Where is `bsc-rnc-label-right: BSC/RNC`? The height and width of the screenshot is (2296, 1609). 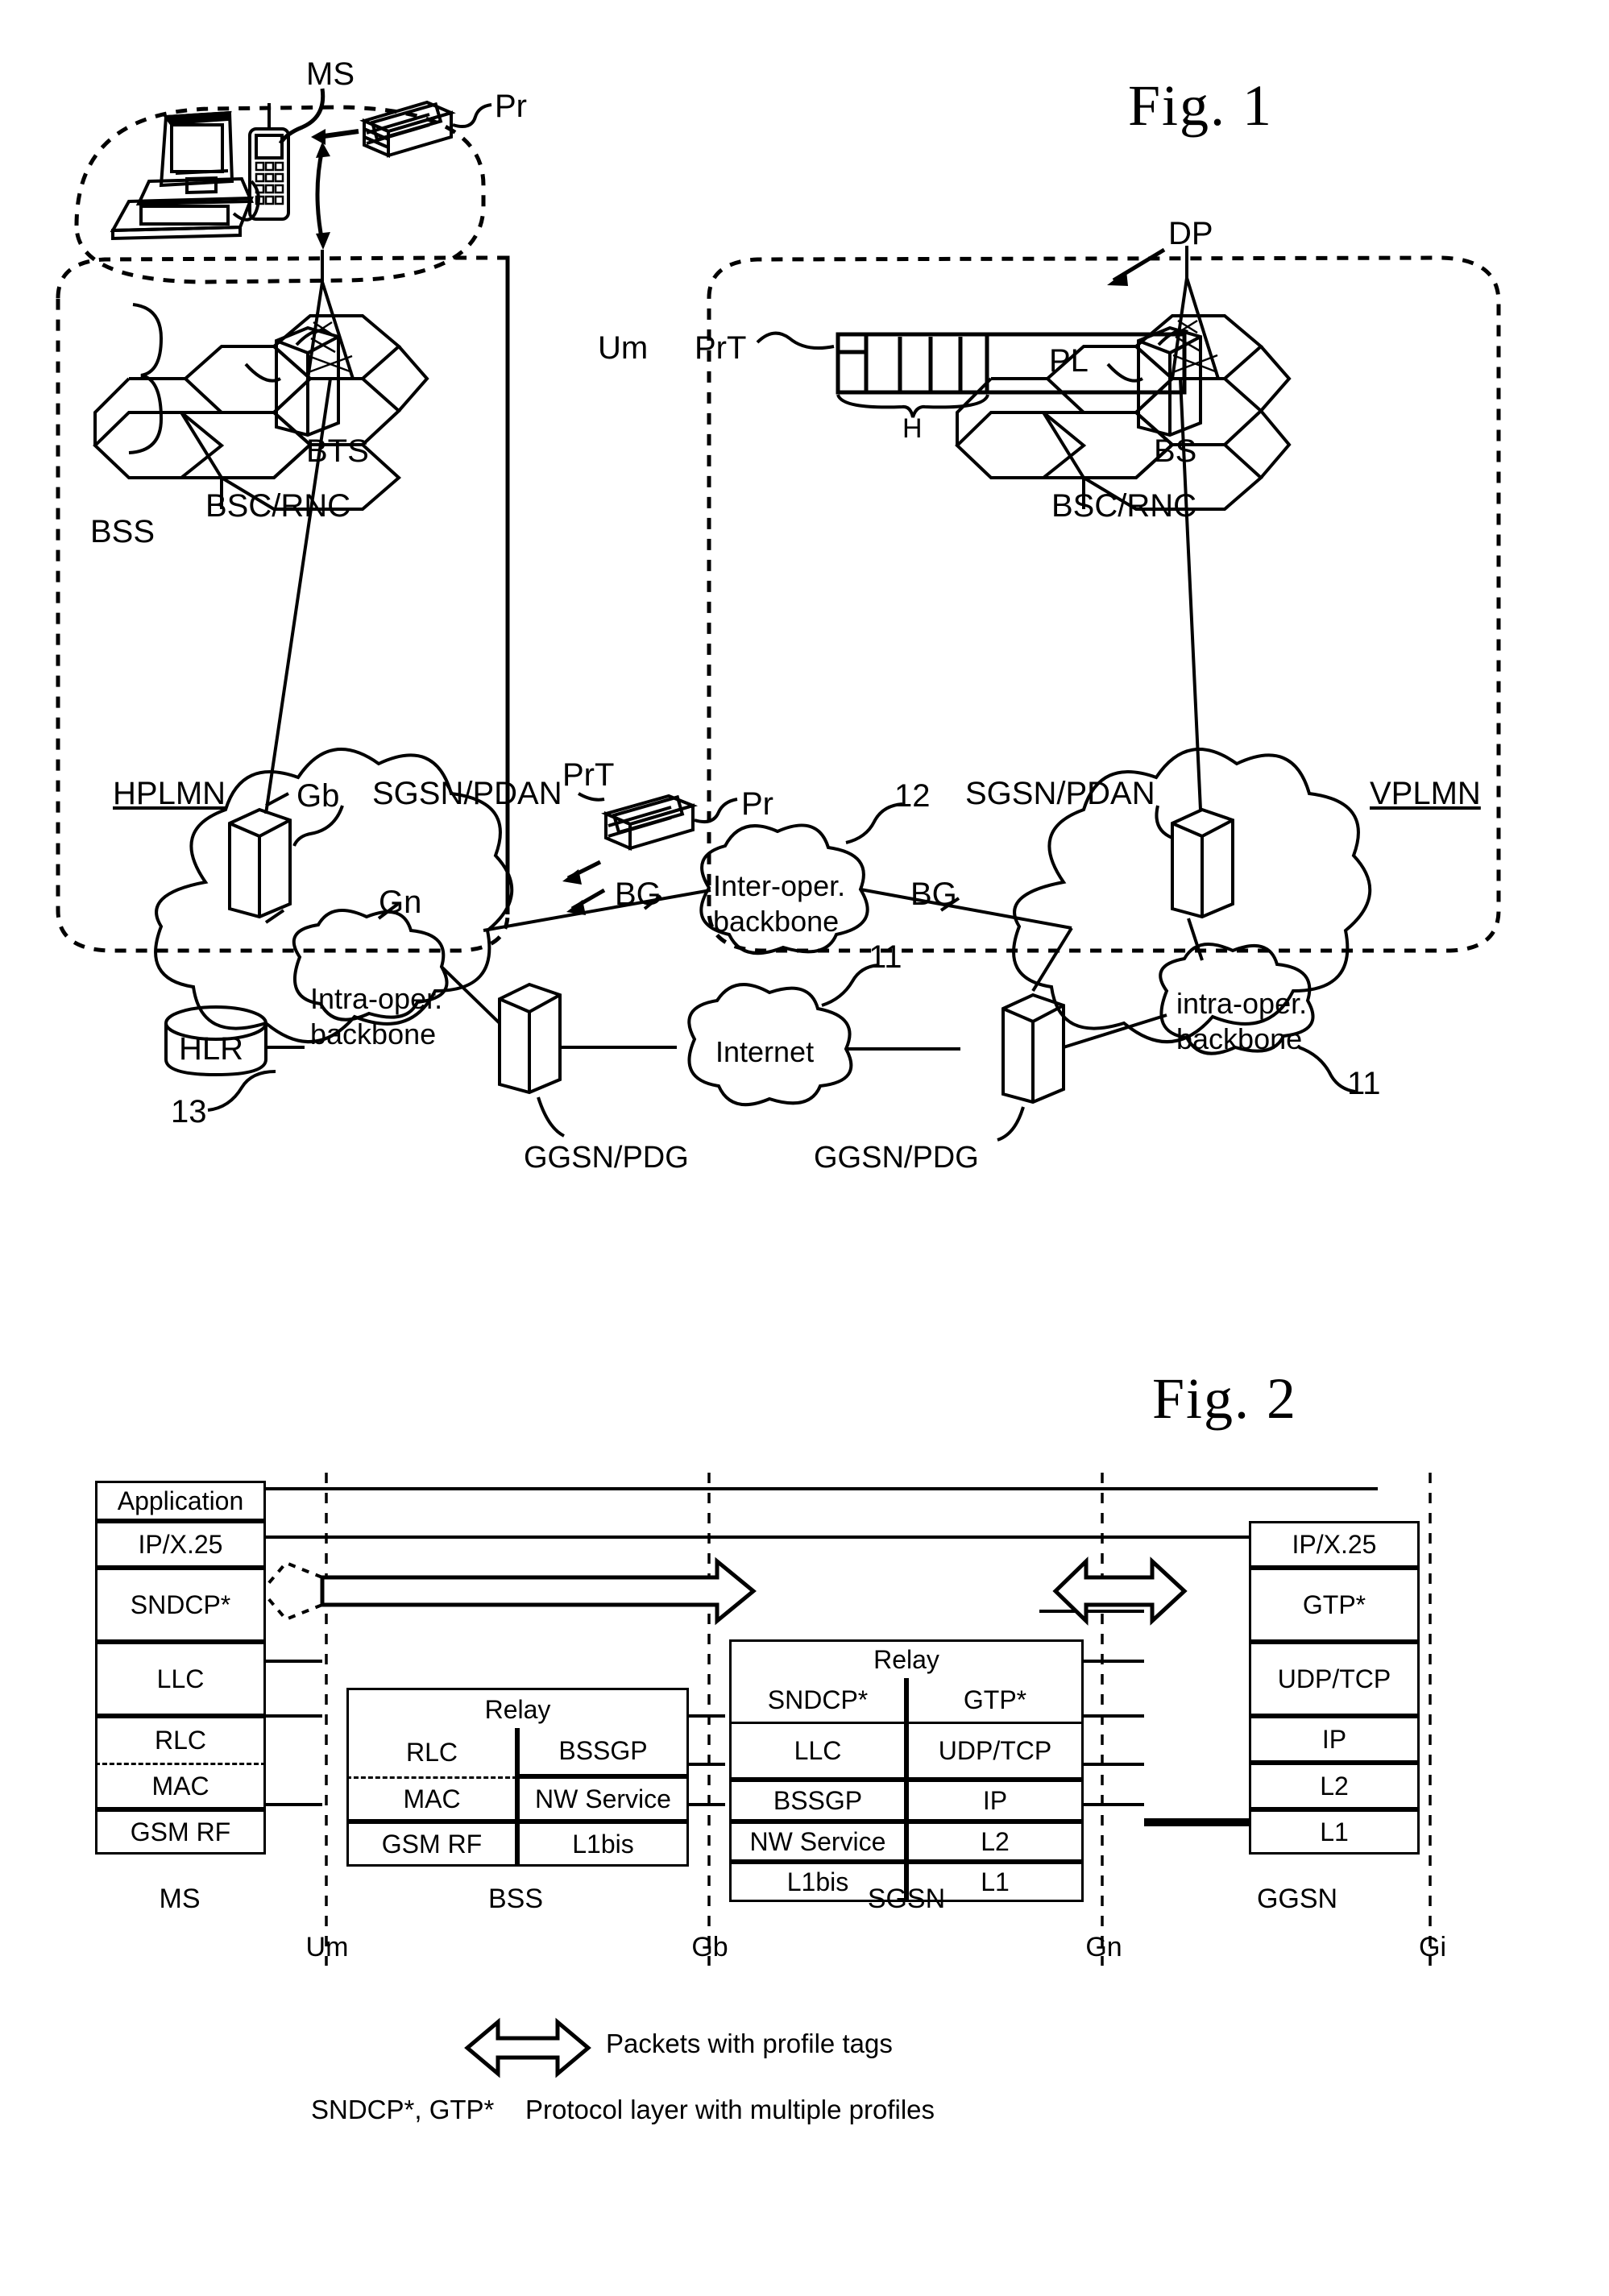
bsc-rnc-label-right: BSC/RNC is located at coordinates (1124, 506).